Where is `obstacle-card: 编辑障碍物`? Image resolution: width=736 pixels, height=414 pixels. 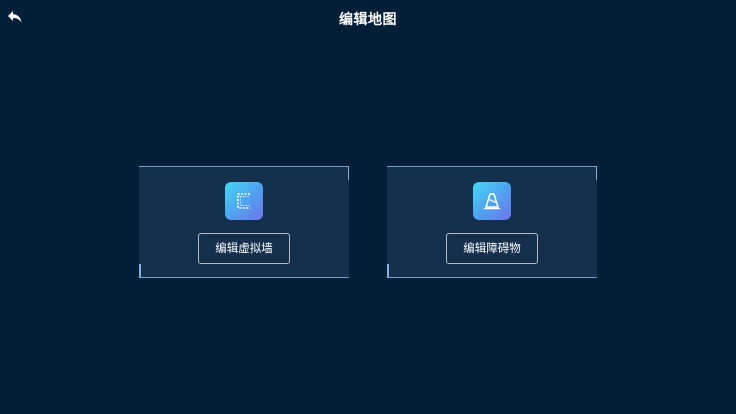
obstacle-card: 编辑障碍物 is located at coordinates (492, 222).